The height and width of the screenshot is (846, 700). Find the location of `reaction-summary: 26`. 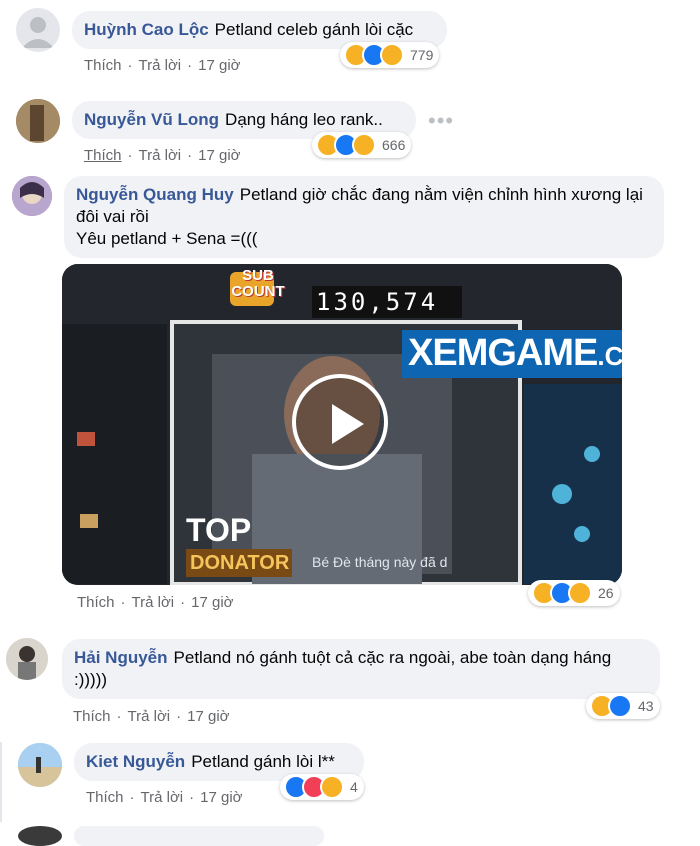

reaction-summary: 26 is located at coordinates (574, 593).